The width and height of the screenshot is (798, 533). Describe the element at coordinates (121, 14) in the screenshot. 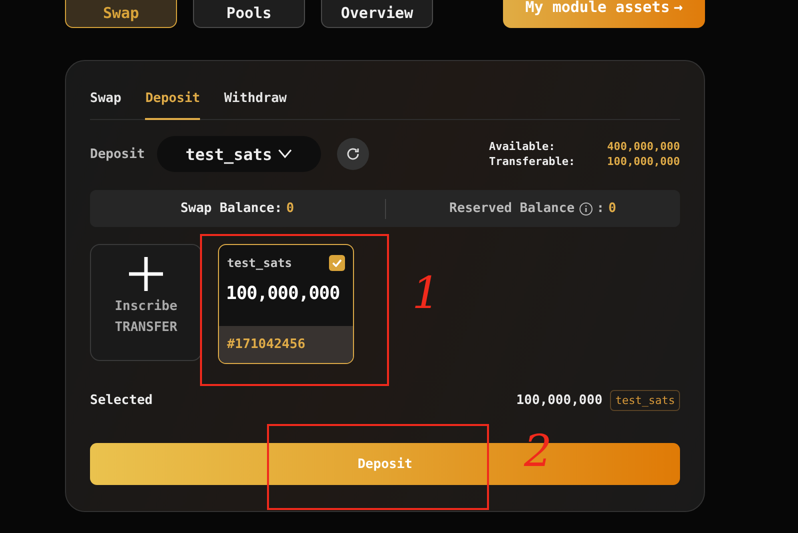

I see `nav-tab: Swap` at that location.